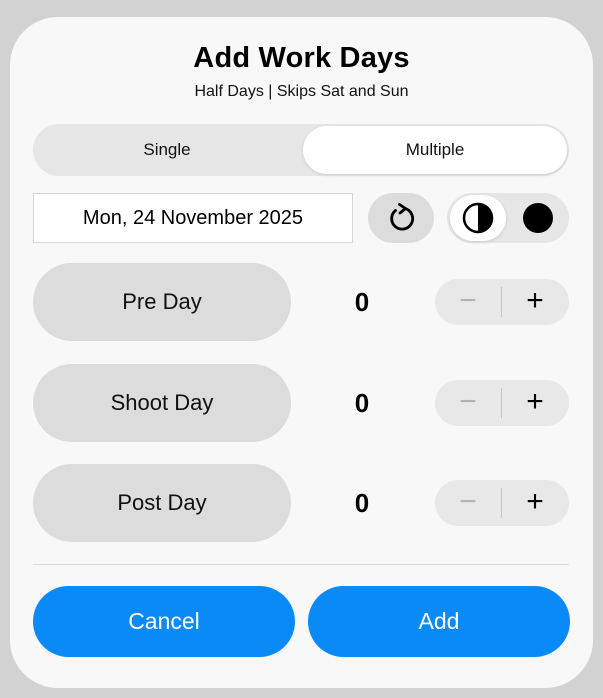 The height and width of the screenshot is (698, 603). What do you see at coordinates (535, 403) in the screenshot?
I see `shoot-day-increment-button: +` at bounding box center [535, 403].